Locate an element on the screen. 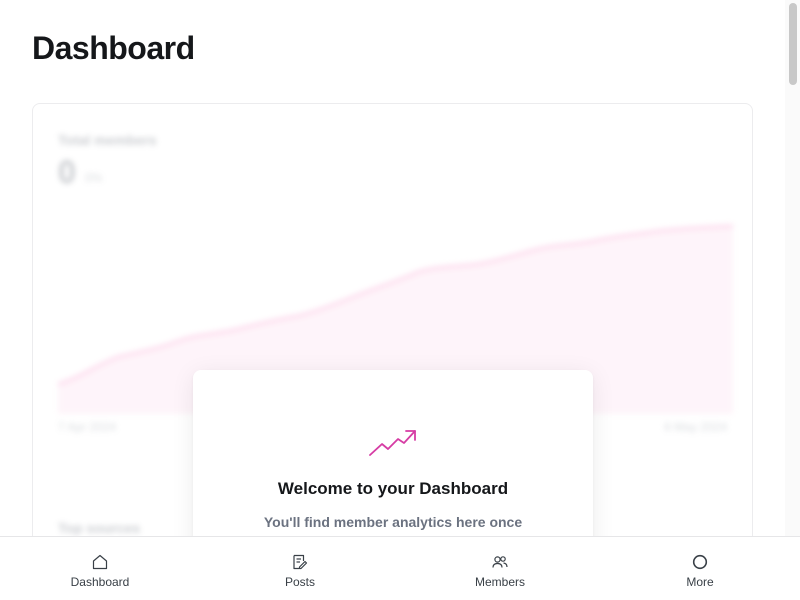  nav-label-dashboard: Dashboard is located at coordinates (100, 582).